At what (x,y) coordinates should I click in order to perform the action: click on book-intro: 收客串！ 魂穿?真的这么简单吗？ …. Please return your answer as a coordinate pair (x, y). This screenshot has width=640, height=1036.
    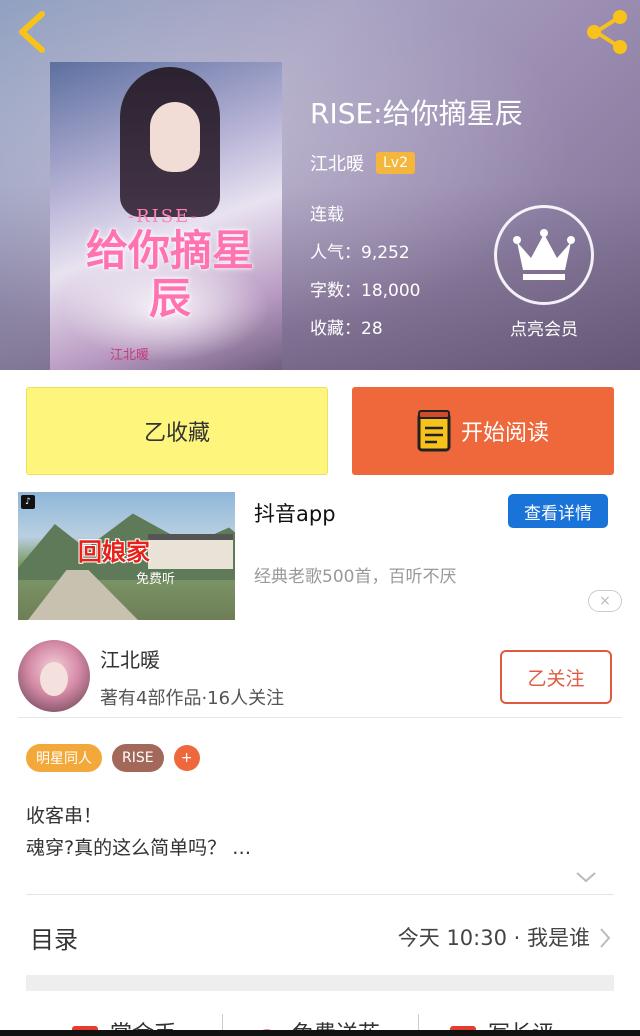
    Looking at the image, I should click on (139, 832).